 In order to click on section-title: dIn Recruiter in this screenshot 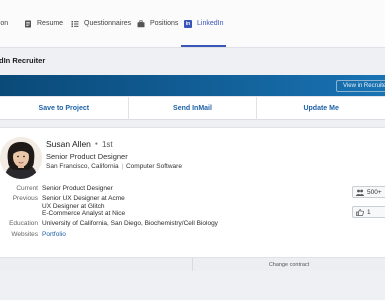, I will do `click(23, 60)`.